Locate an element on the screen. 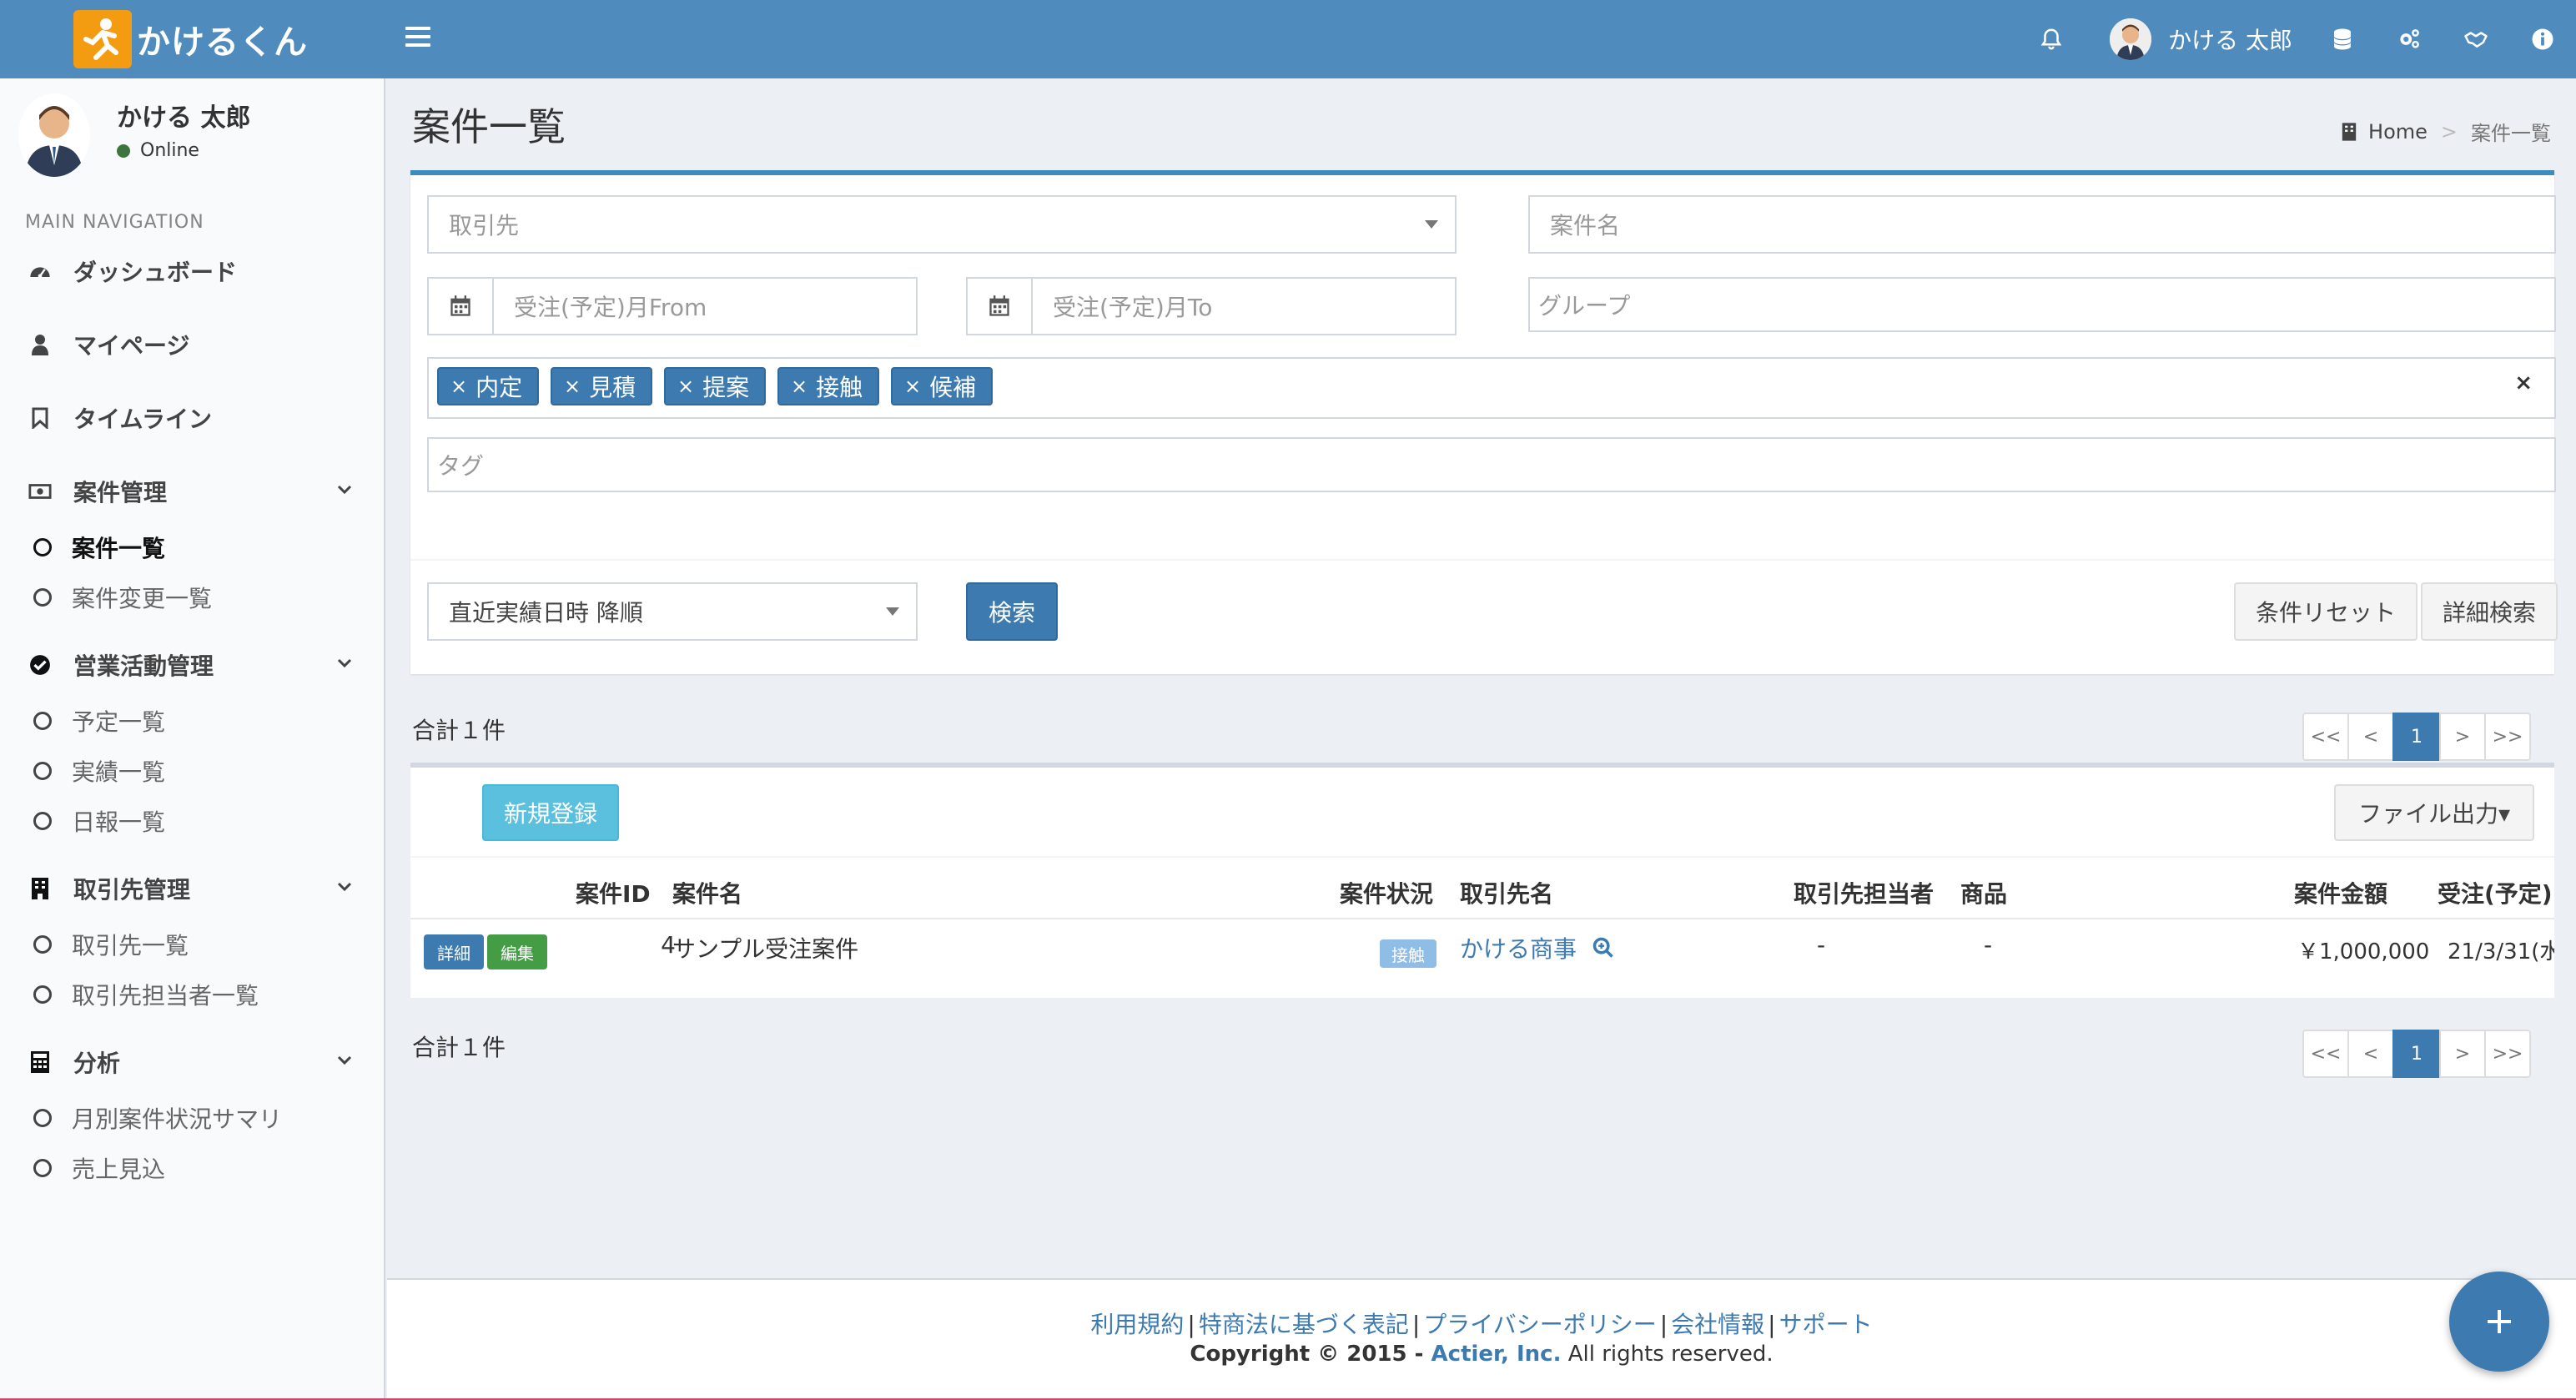 This screenshot has width=2576, height=1400. file-export-dropdown: ファイル出力▾ is located at coordinates (2434, 813).